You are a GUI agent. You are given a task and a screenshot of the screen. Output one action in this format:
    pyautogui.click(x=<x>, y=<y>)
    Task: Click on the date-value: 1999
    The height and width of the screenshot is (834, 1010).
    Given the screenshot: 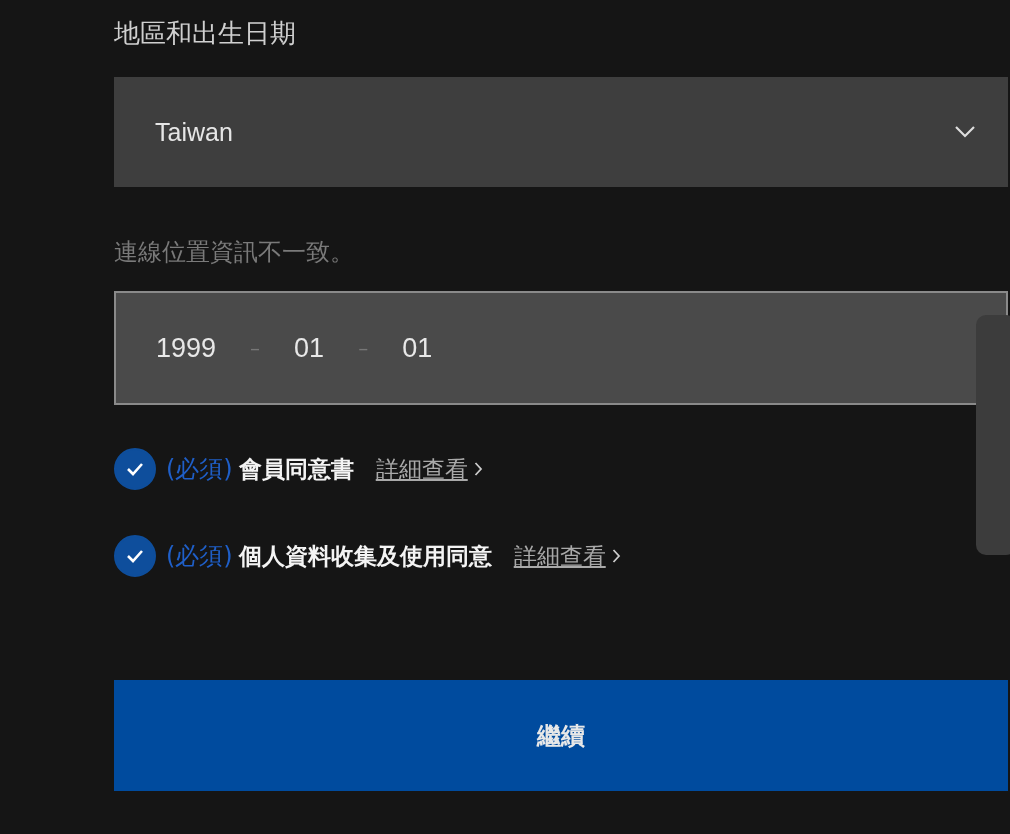 What is the action you would take?
    pyautogui.click(x=186, y=348)
    